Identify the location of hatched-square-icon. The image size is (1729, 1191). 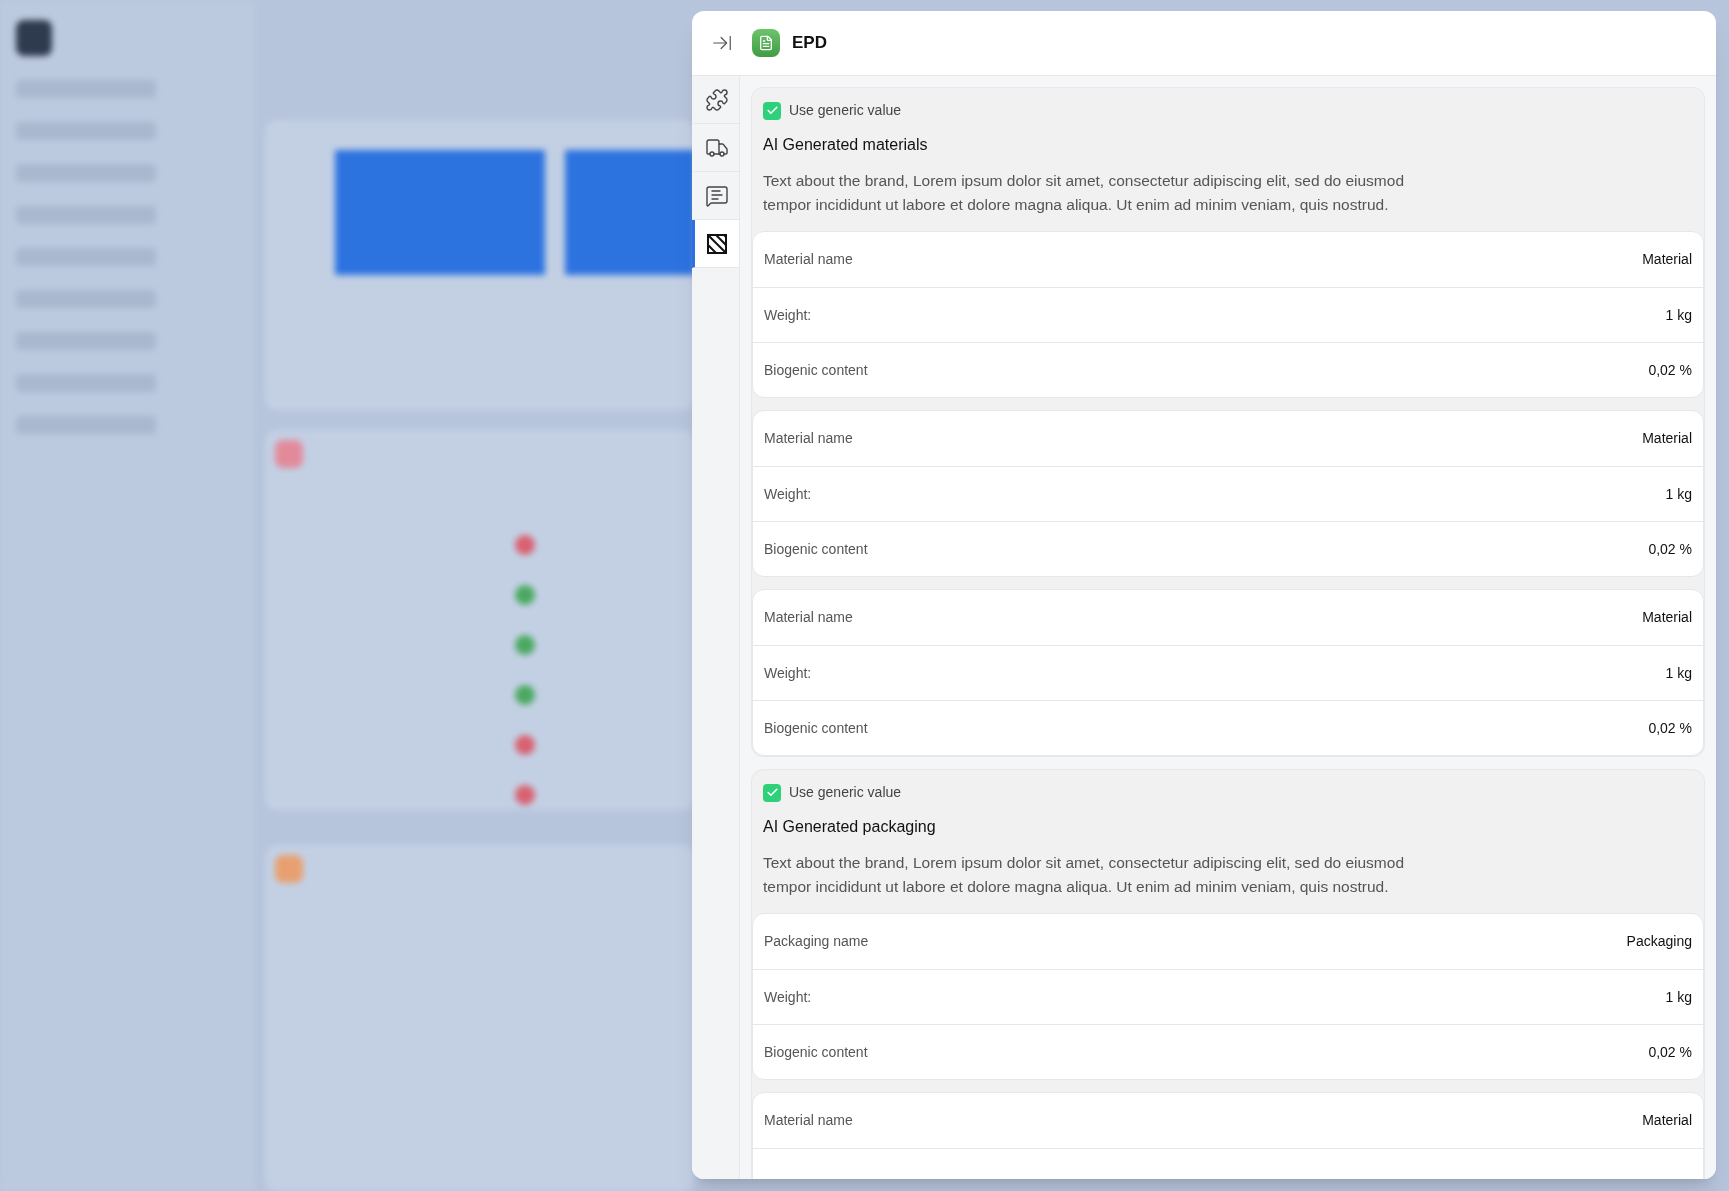
(717, 243).